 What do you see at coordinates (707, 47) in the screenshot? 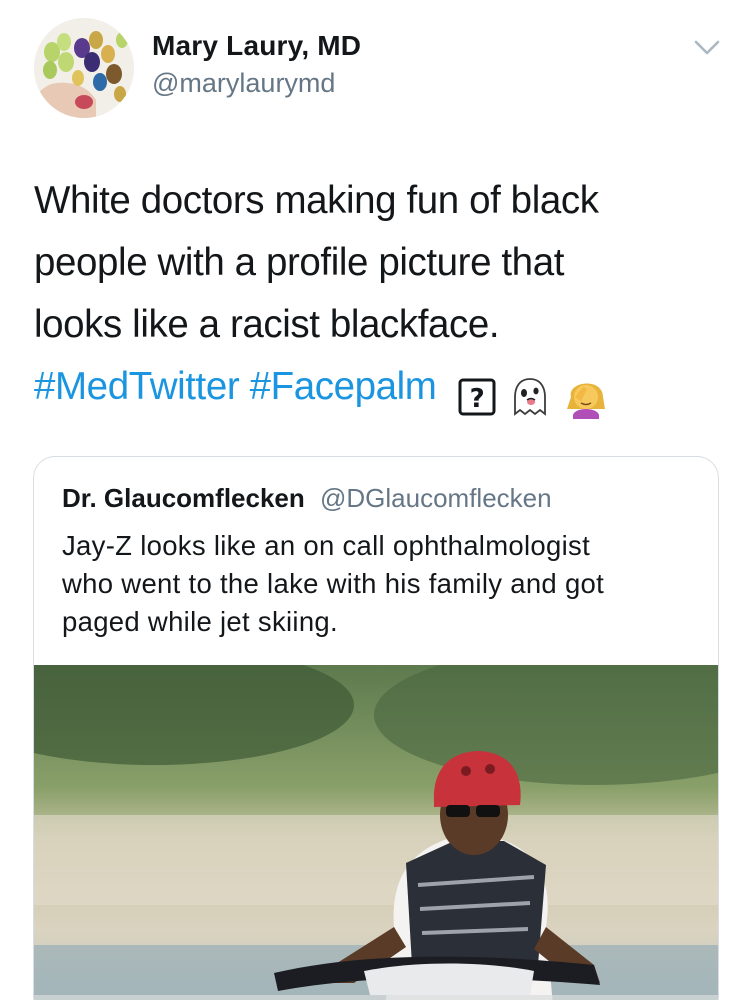
I see `chevron-down-icon` at bounding box center [707, 47].